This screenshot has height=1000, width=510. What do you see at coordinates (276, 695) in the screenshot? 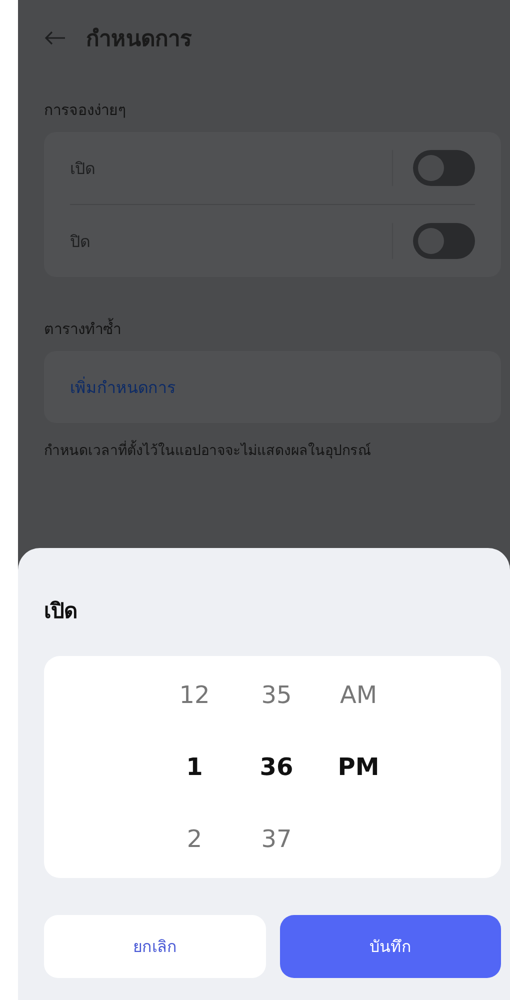
I see `picker-value: 35` at bounding box center [276, 695].